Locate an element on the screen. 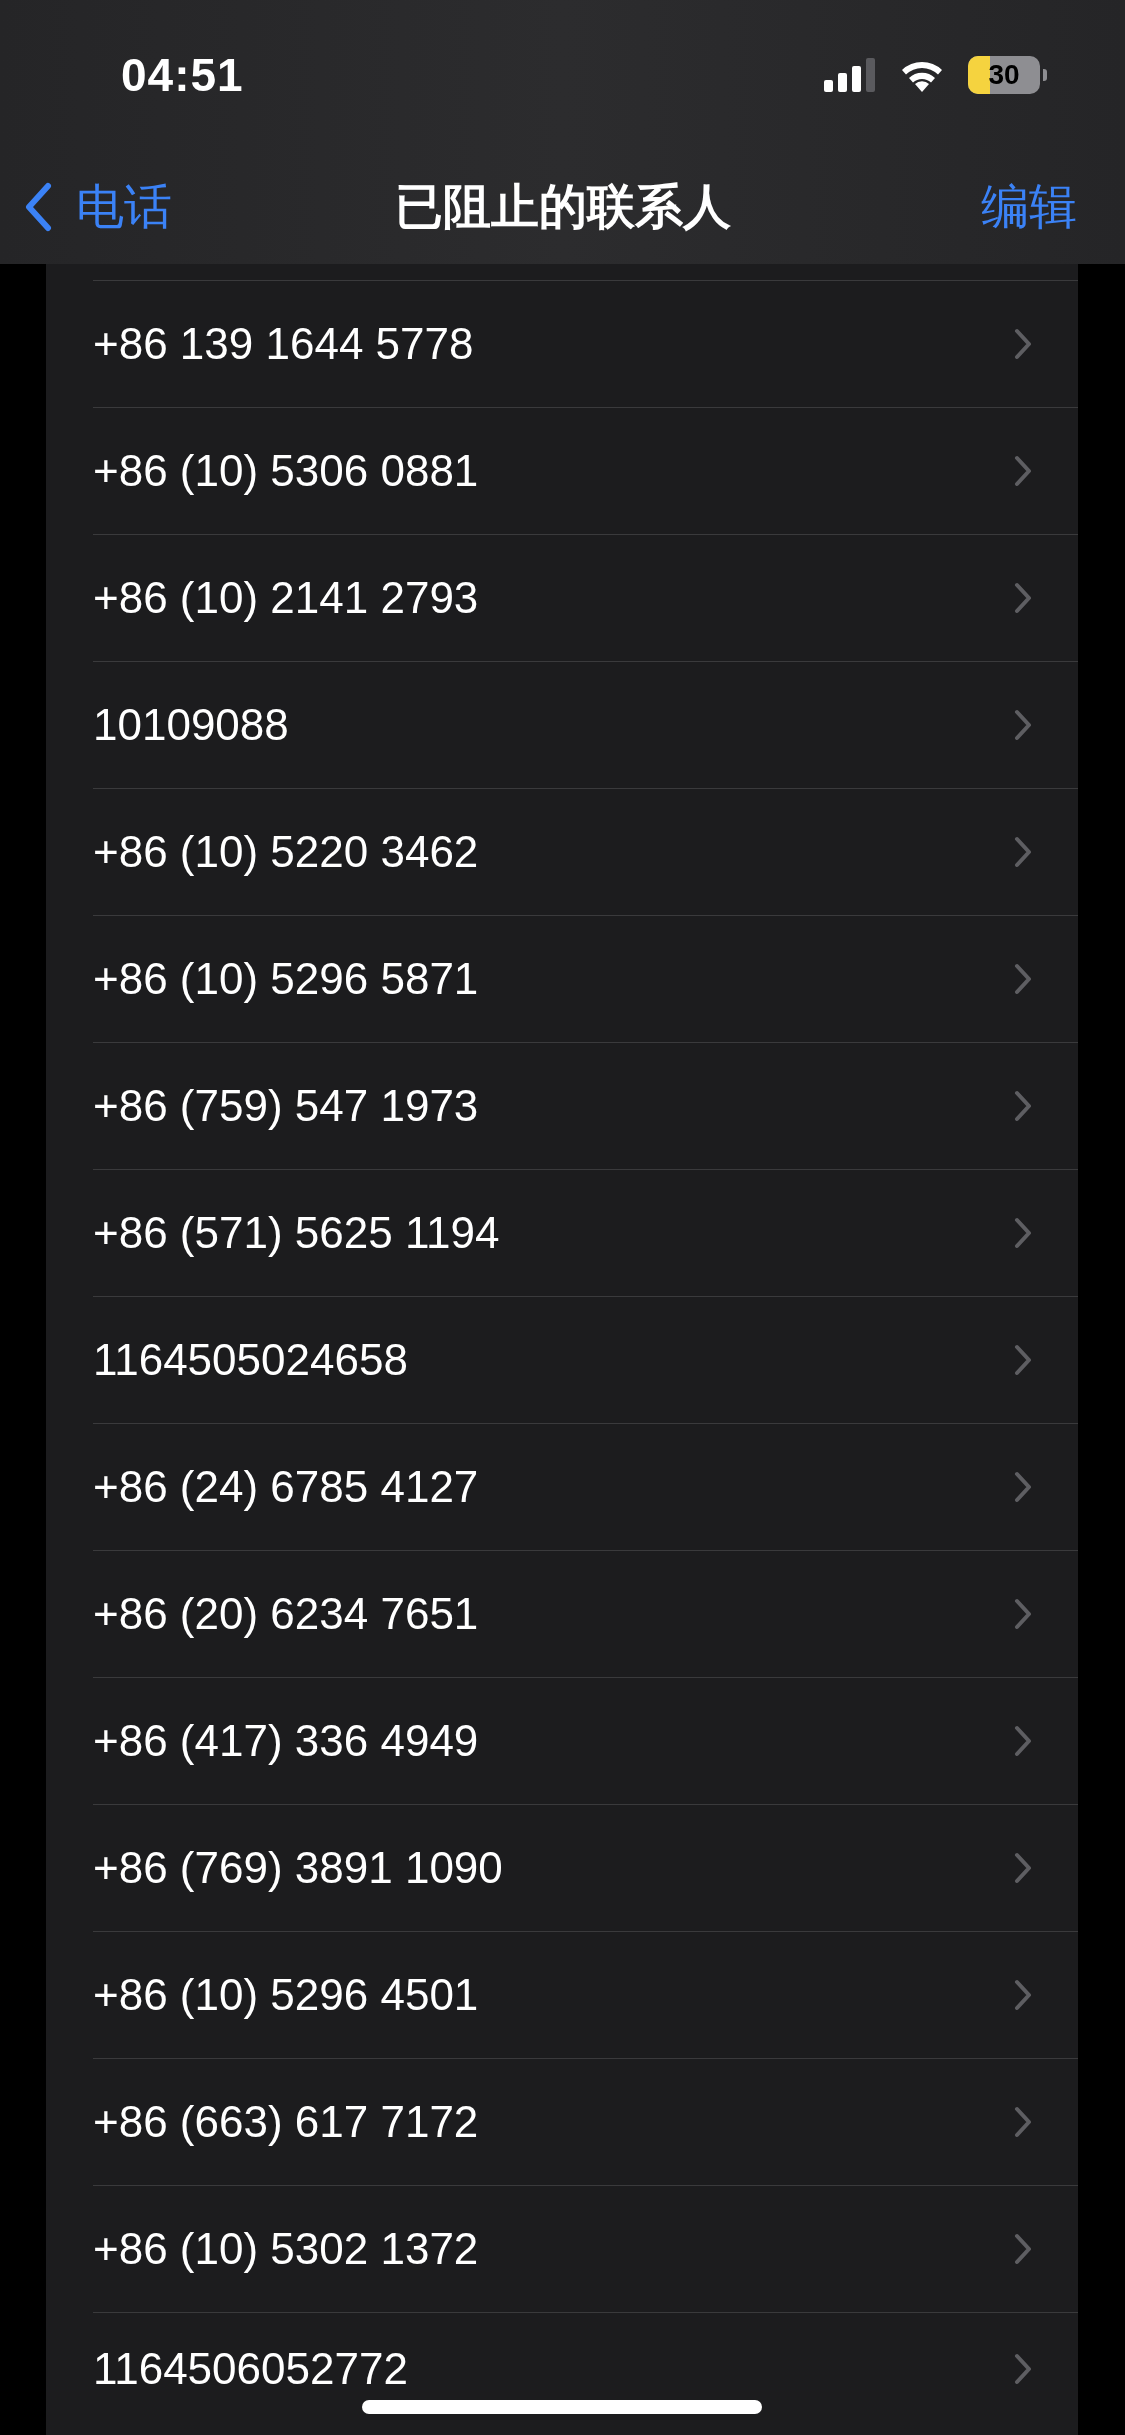  contact-row: 1164505024658 is located at coordinates (585, 1359).